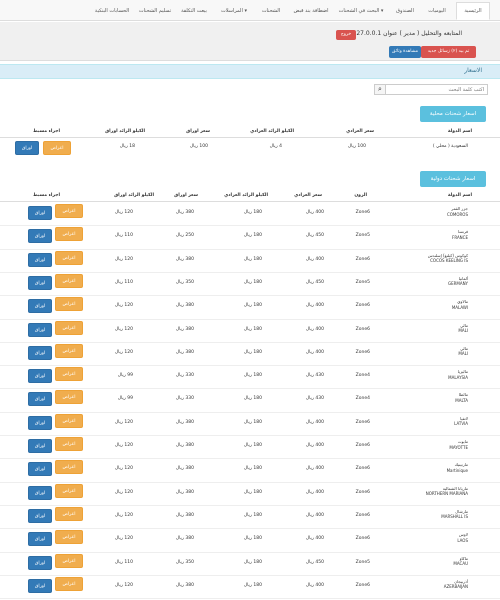 The image size is (500, 600). I want to click on intl-prices-button: اسعار شحنات دولية, so click(453, 179).